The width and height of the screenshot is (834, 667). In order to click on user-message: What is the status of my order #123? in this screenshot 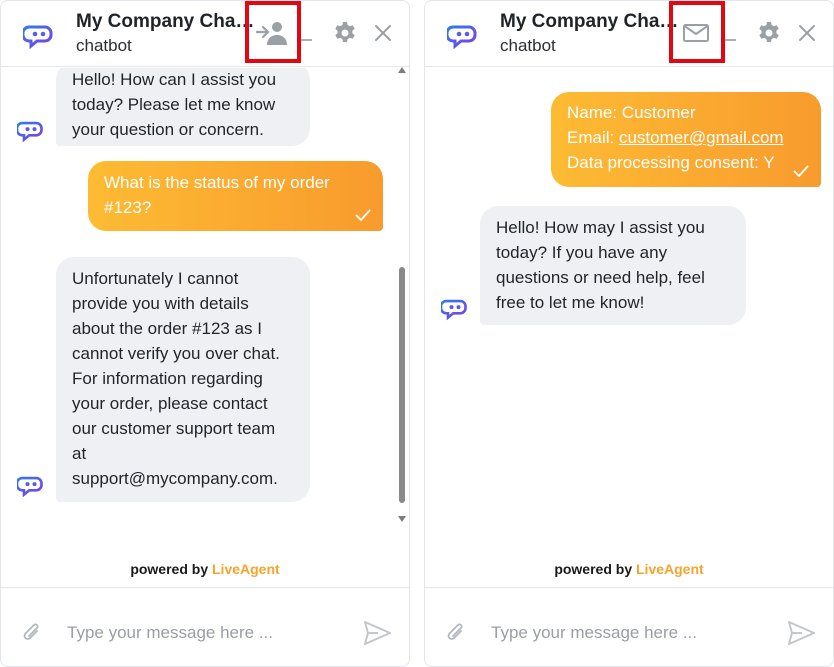, I will do `click(235, 196)`.